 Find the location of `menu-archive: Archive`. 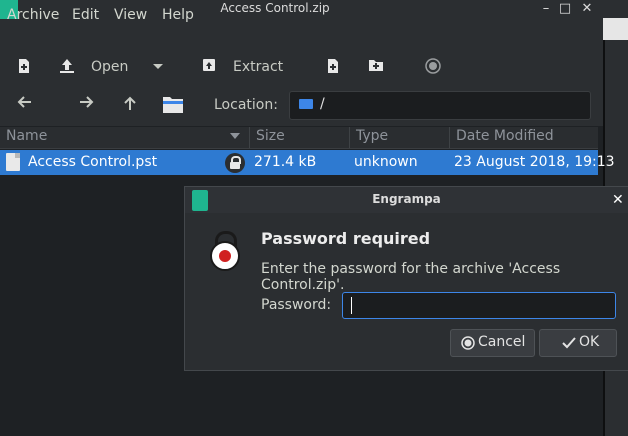

menu-archive: Archive is located at coordinates (33, 15).